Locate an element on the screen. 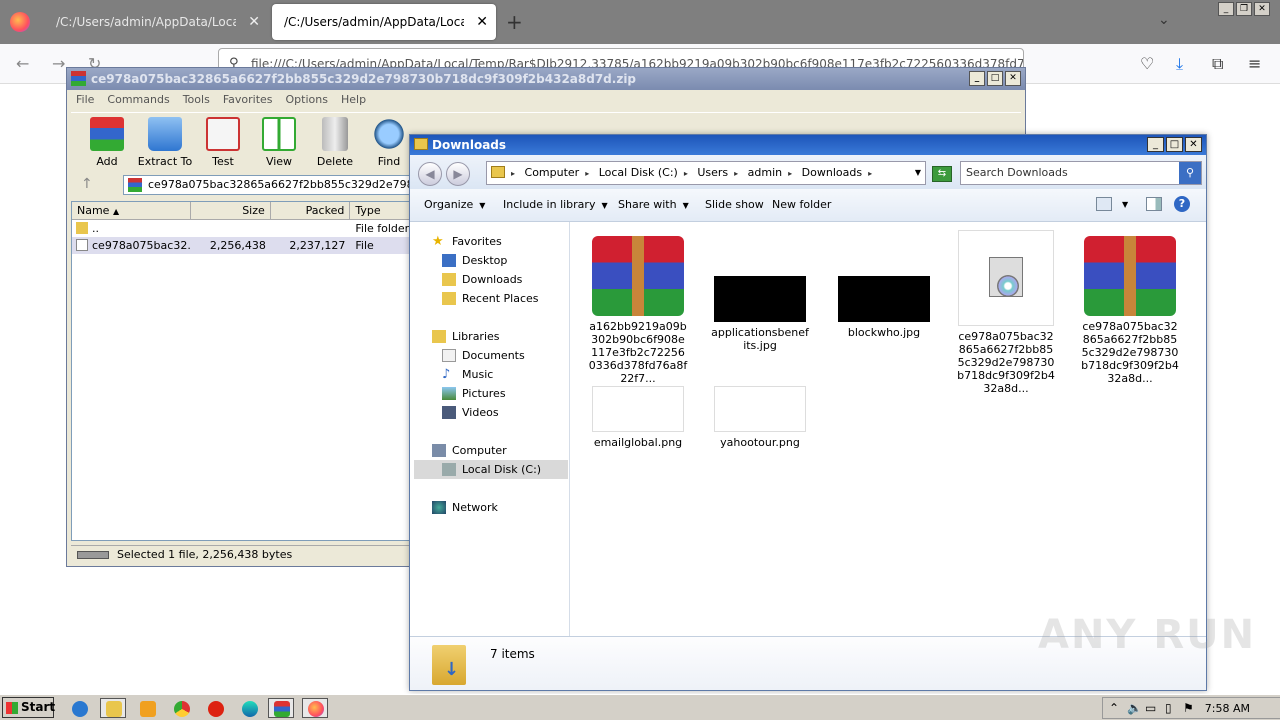 This screenshot has height=720, width=1280. share-with-button: Share with ▼ is located at coordinates (653, 204).